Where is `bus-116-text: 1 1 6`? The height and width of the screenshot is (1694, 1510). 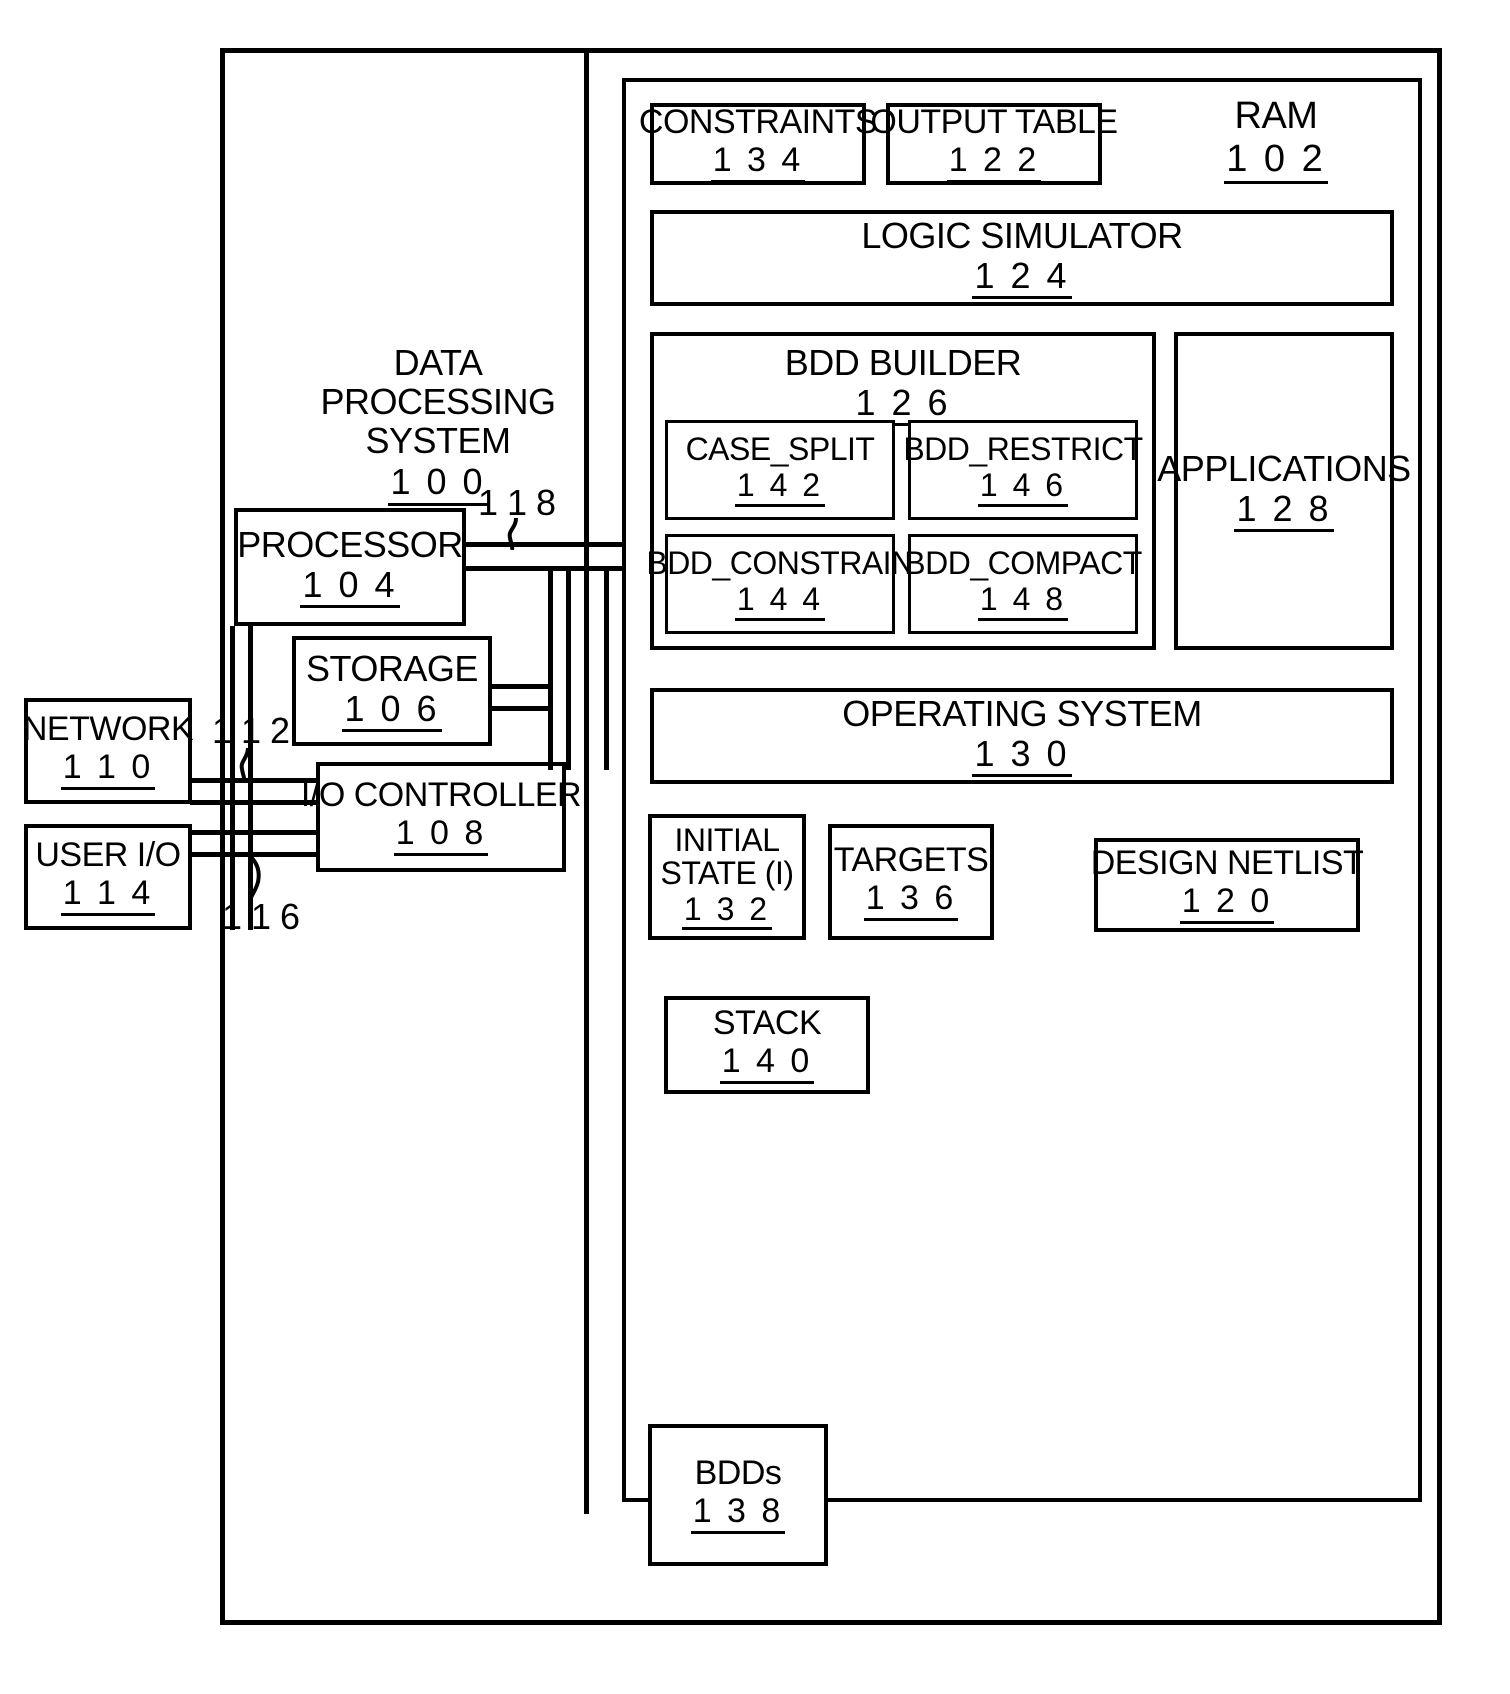 bus-116-text: 1 1 6 is located at coordinates (261, 916).